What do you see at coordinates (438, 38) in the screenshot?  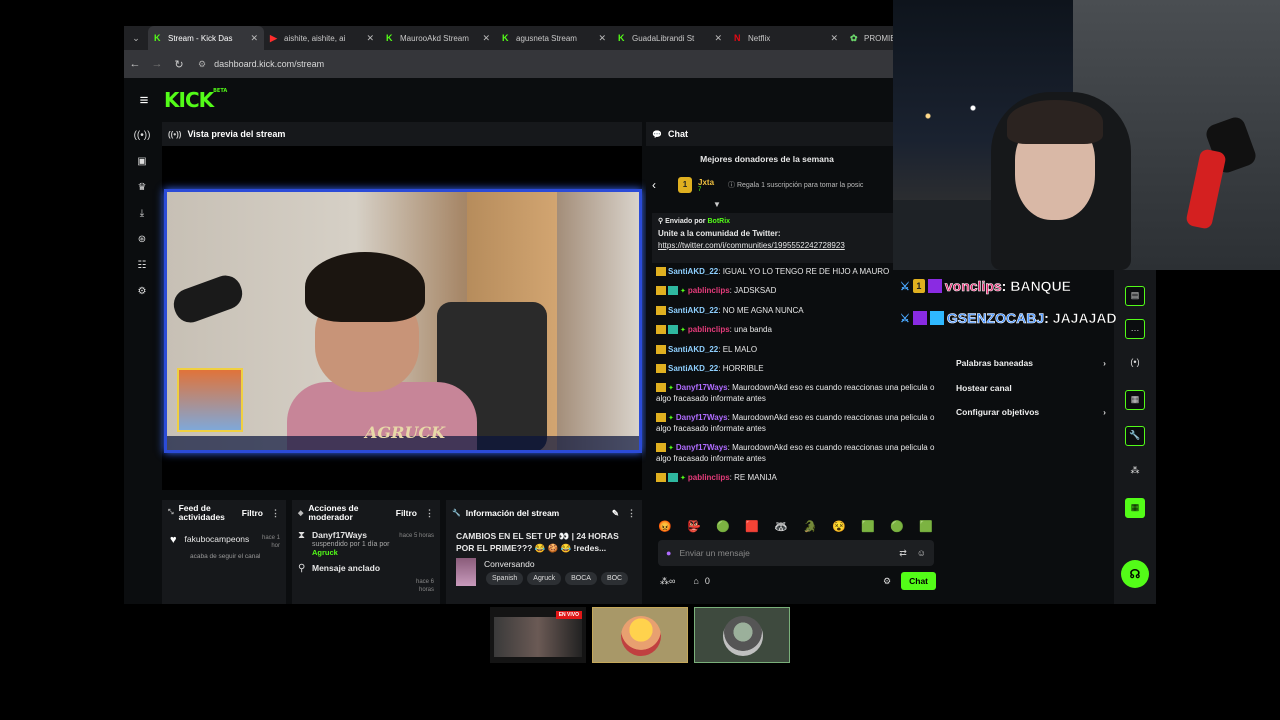 I see `tab-mauroo: K MaurooAkd Stream ✕` at bounding box center [438, 38].